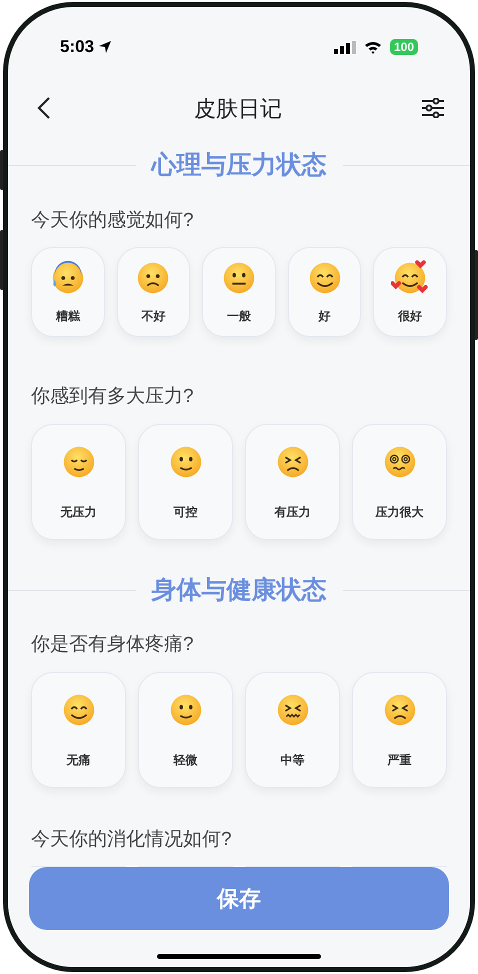 The image size is (478, 974). What do you see at coordinates (345, 47) in the screenshot?
I see `signal-icon` at bounding box center [345, 47].